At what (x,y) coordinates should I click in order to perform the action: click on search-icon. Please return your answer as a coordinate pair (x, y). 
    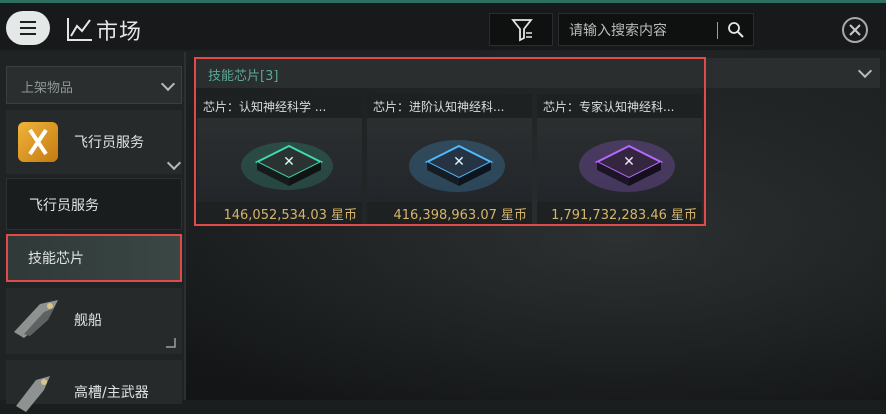
    Looking at the image, I should click on (736, 30).